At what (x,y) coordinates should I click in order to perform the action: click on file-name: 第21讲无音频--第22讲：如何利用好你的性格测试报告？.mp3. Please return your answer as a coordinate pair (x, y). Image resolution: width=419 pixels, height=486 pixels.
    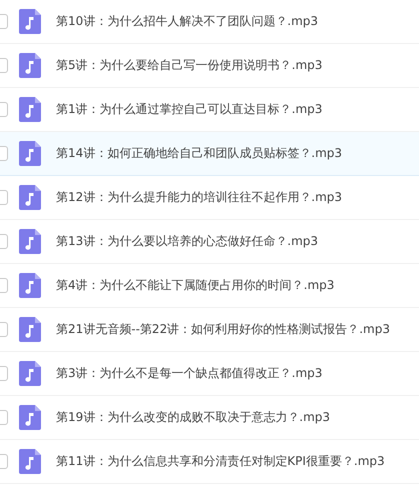
    Looking at the image, I should click on (223, 329).